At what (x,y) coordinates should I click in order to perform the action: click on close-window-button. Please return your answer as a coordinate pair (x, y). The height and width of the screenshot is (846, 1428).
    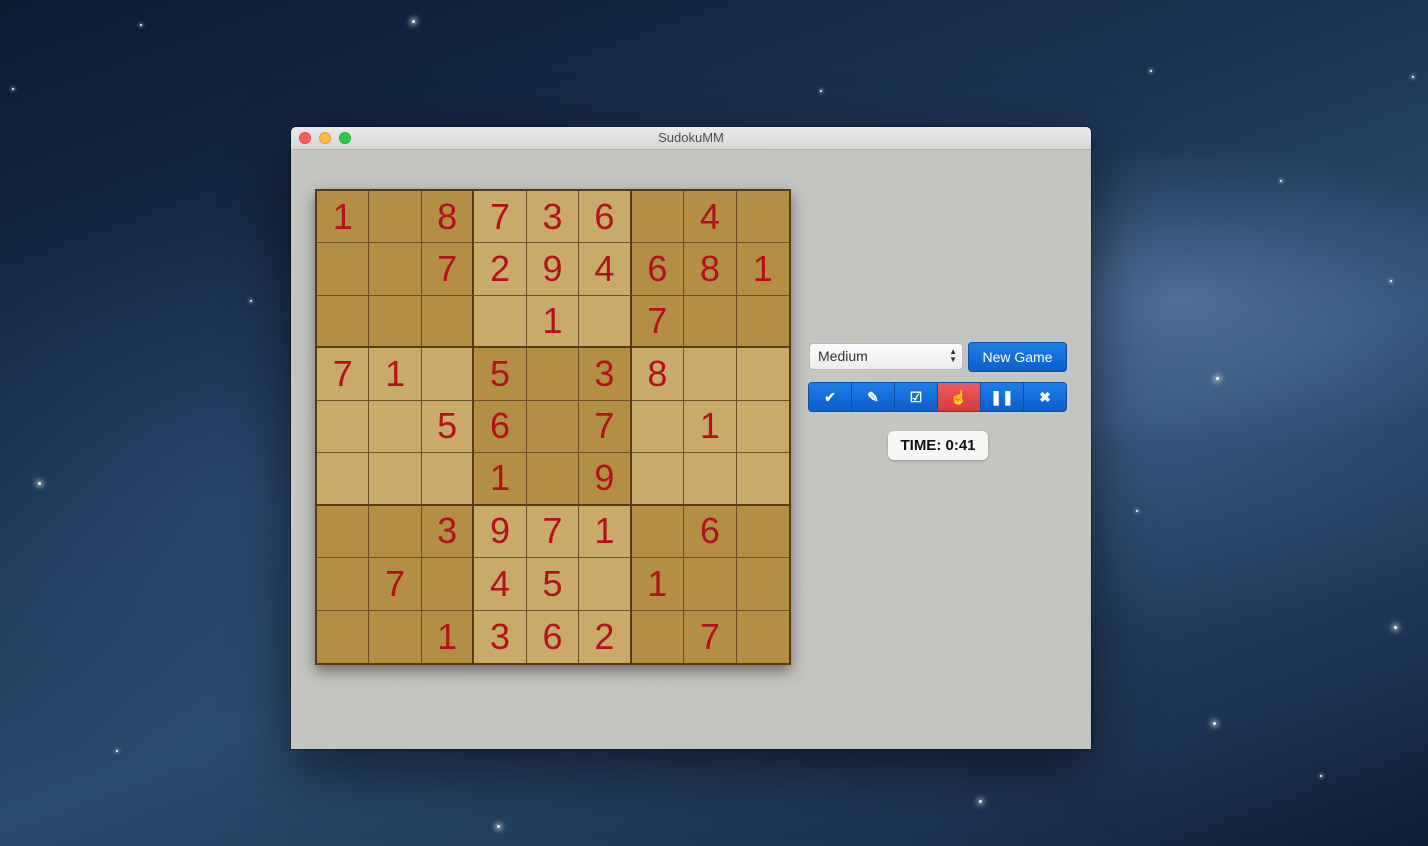
    Looking at the image, I should click on (305, 138).